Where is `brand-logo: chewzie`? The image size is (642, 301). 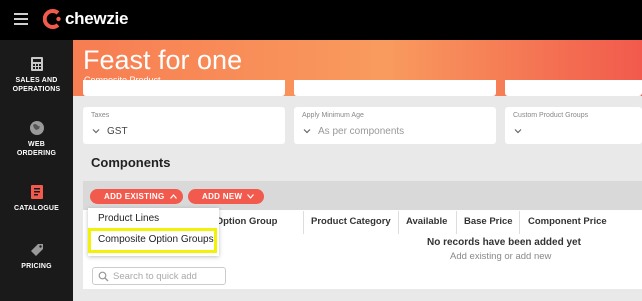
brand-logo: chewzie is located at coordinates (85, 19).